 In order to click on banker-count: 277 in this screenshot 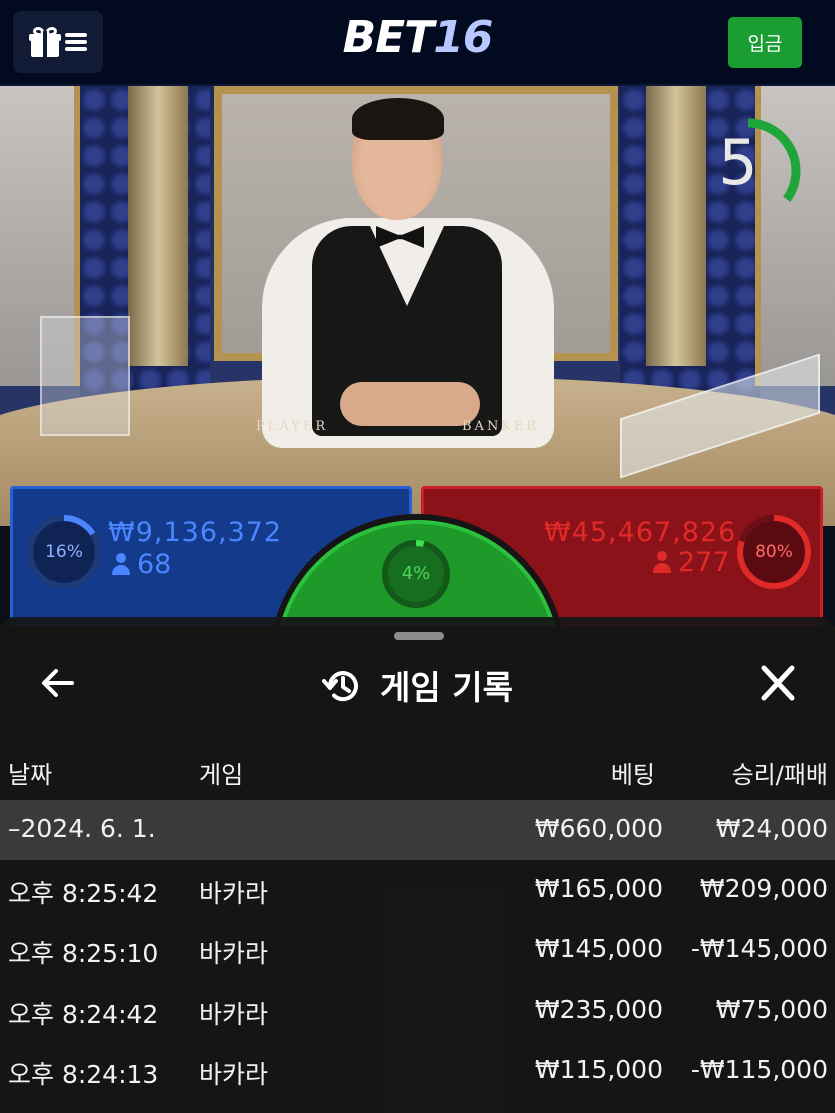, I will do `click(691, 562)`.